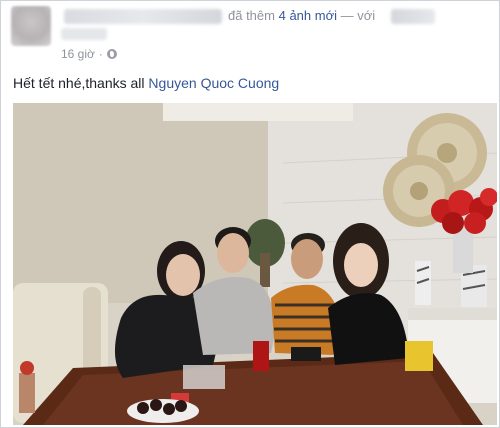  What do you see at coordinates (358, 15) in the screenshot?
I see `with-label: — với` at bounding box center [358, 15].